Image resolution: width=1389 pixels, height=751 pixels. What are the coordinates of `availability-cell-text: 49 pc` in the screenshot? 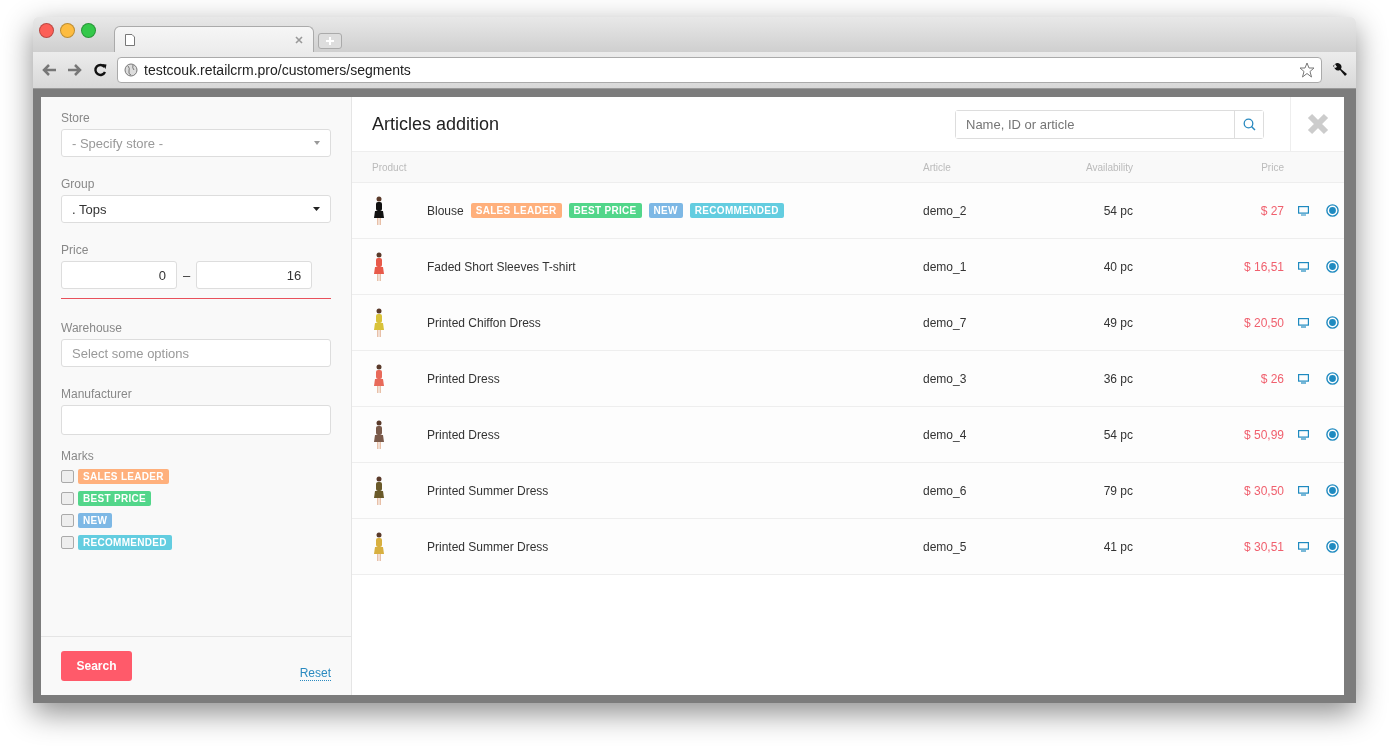 It's located at (1117, 322).